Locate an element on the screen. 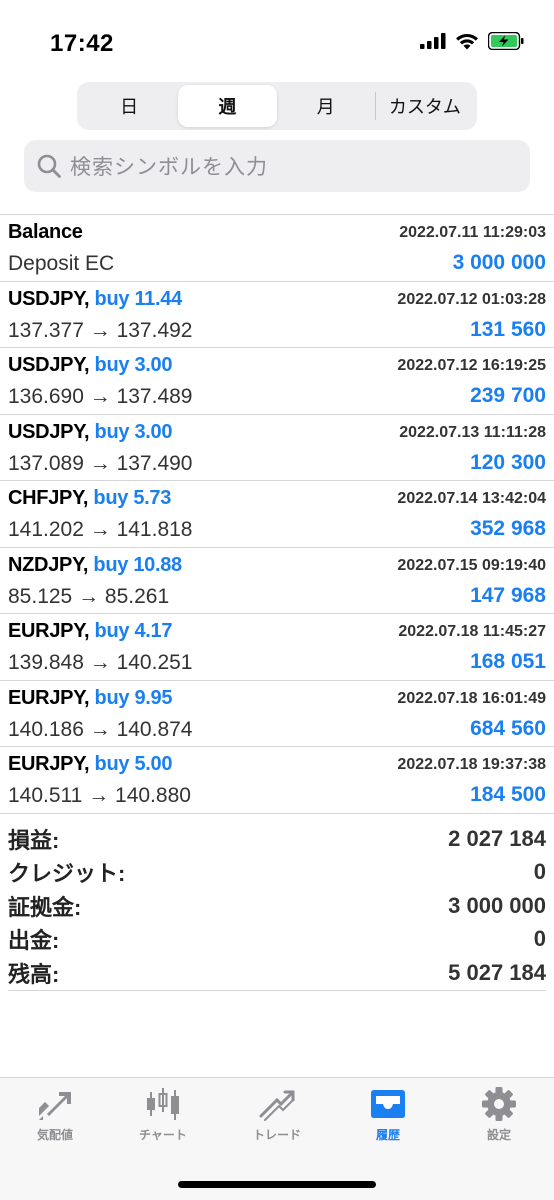 The image size is (554, 1200). summary-label: 損益: is located at coordinates (34, 840).